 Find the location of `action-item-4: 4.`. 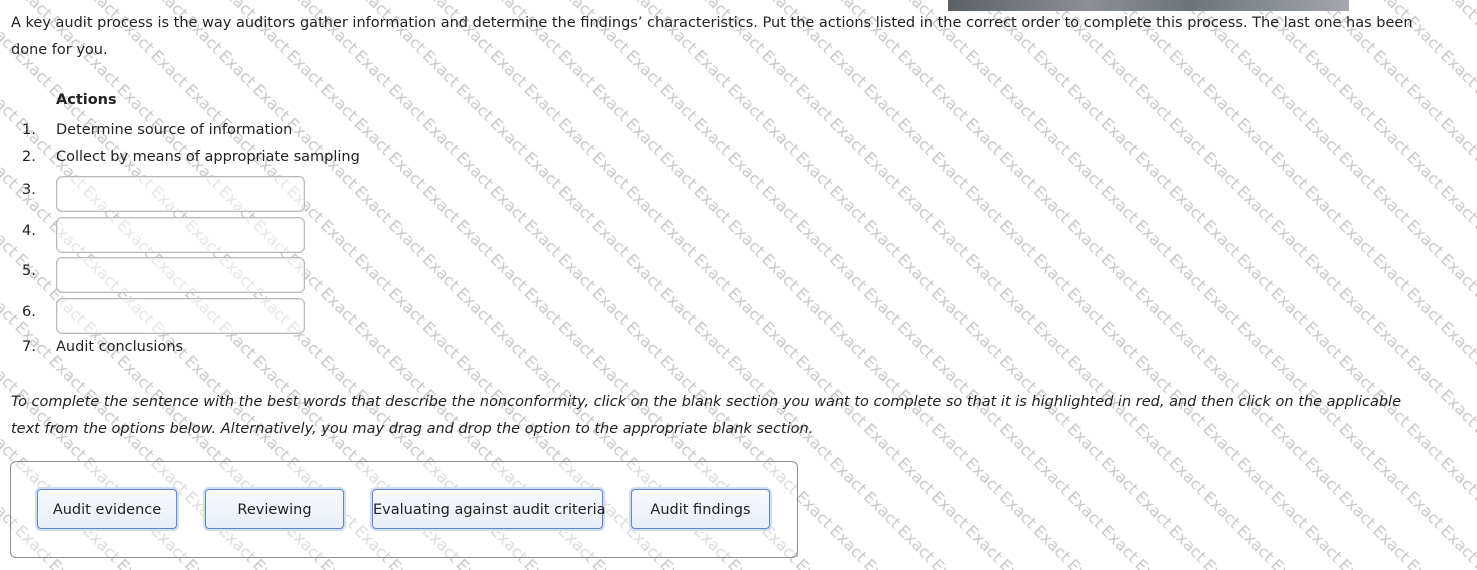

action-item-4: 4. is located at coordinates (180, 235).